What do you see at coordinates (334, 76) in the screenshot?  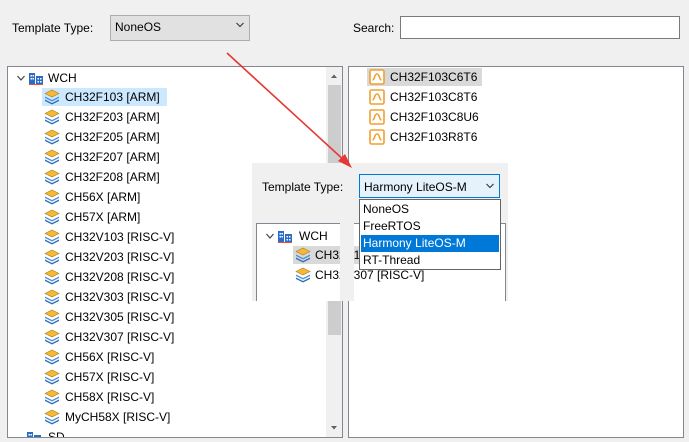 I see `scroll-up-icon` at bounding box center [334, 76].